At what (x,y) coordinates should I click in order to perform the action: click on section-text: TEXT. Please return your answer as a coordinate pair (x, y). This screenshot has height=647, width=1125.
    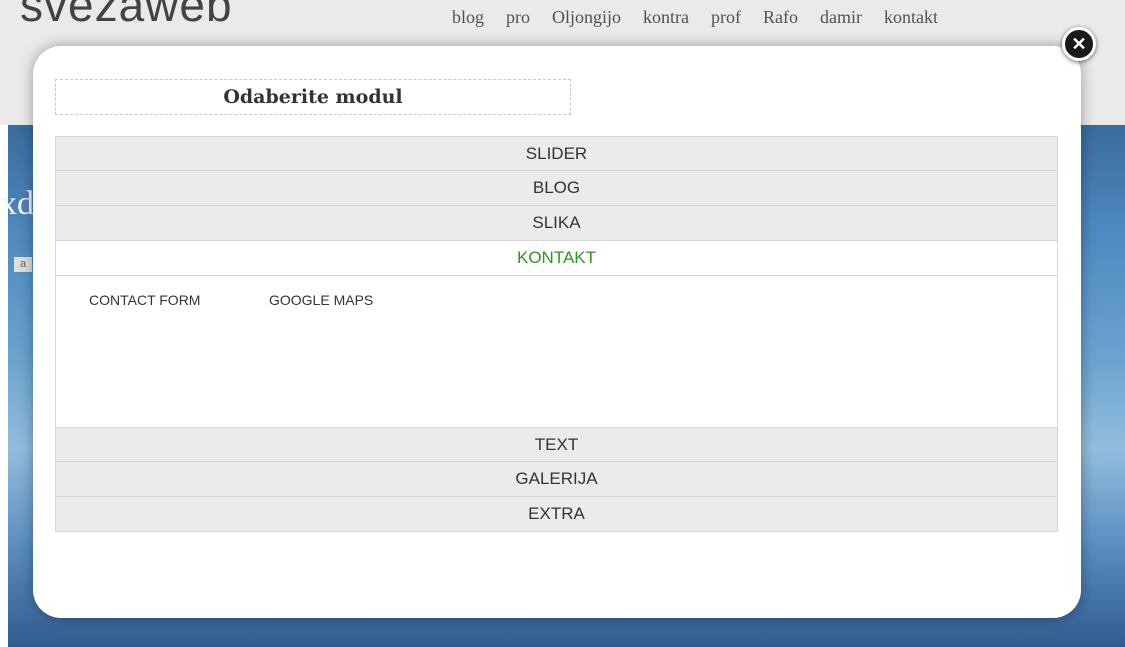
    Looking at the image, I should click on (556, 444).